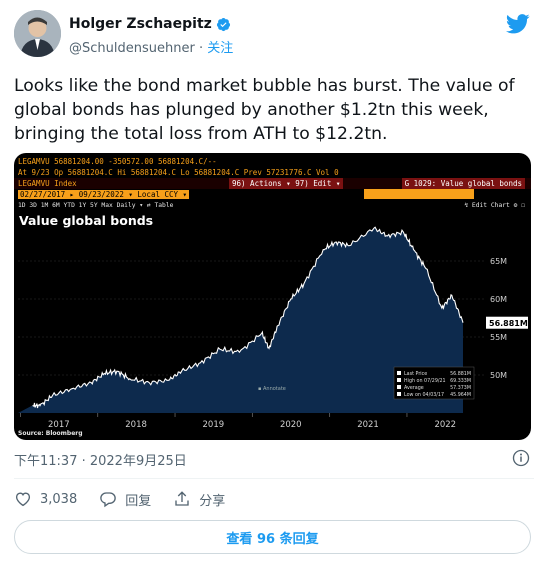 The width and height of the screenshot is (550, 565). Describe the element at coordinates (419, 194) in the screenshot. I see `terminal-add-data-field` at that location.